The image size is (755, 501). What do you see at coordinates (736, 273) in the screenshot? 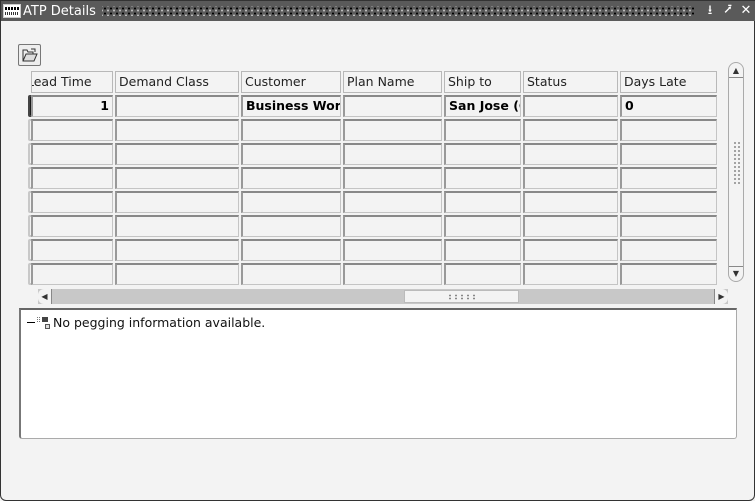
I see `scroll-down-icon: ▼` at bounding box center [736, 273].